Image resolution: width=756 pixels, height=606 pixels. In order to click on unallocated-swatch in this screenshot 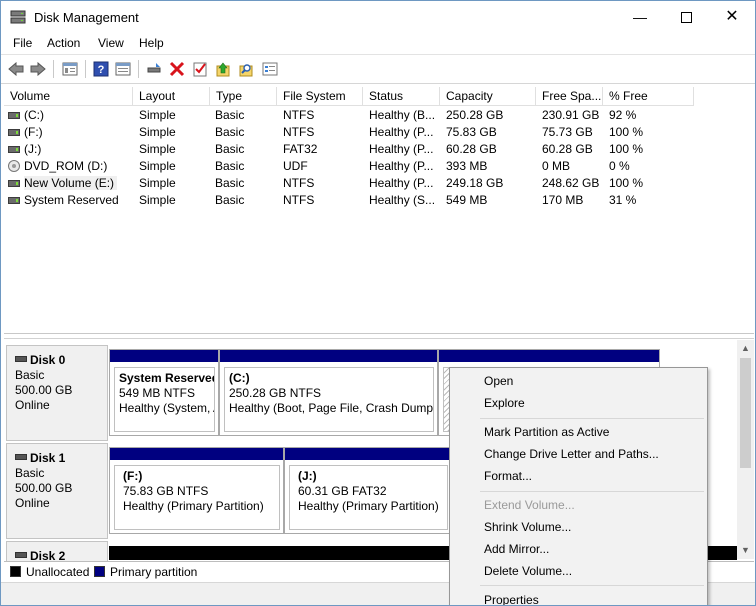, I will do `click(15, 571)`.